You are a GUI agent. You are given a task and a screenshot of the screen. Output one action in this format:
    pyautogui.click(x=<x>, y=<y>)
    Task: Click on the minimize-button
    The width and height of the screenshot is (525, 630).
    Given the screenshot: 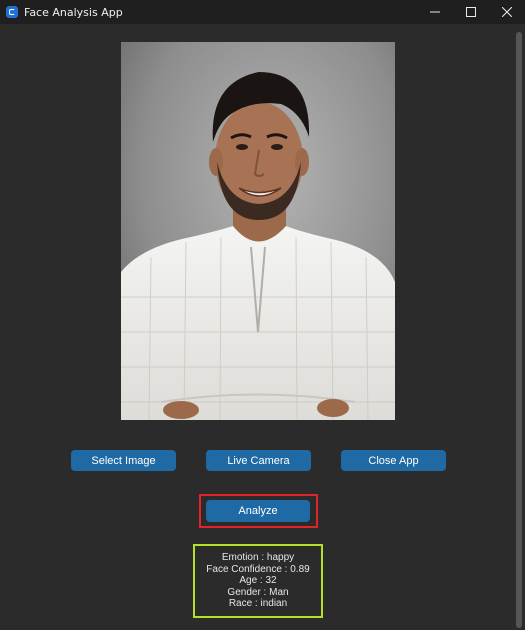 What is the action you would take?
    pyautogui.click(x=435, y=12)
    